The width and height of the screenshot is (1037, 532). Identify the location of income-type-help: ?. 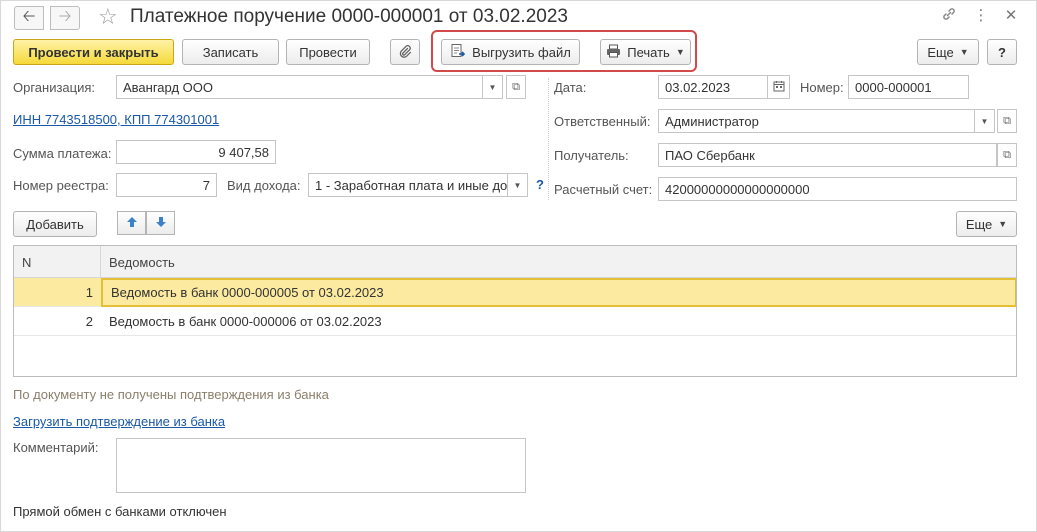
(540, 184).